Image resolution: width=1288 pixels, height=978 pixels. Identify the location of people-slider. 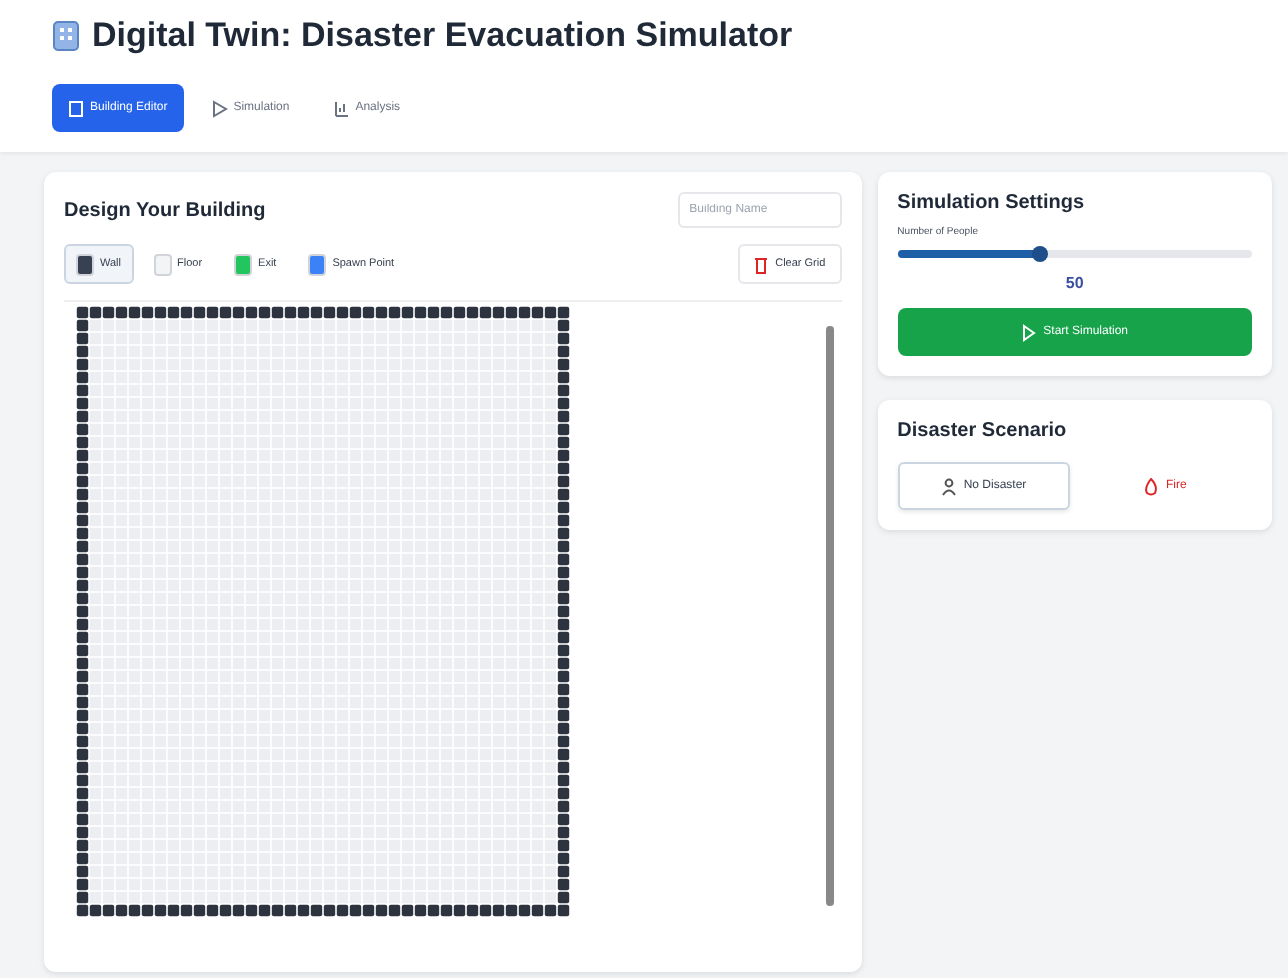
(1074, 254).